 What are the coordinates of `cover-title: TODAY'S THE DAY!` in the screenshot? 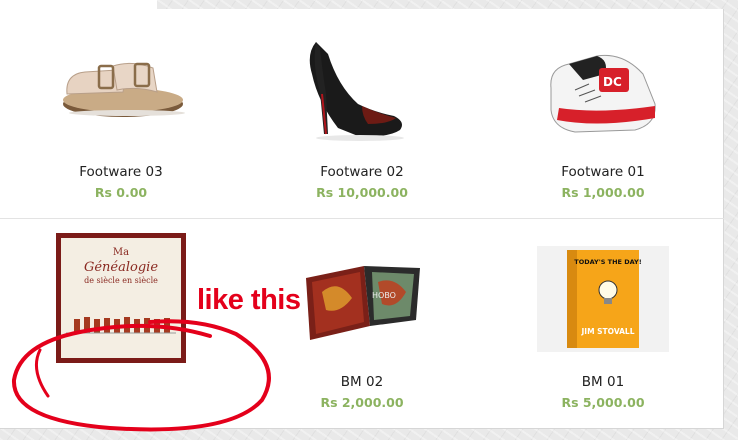 It's located at (607, 262).